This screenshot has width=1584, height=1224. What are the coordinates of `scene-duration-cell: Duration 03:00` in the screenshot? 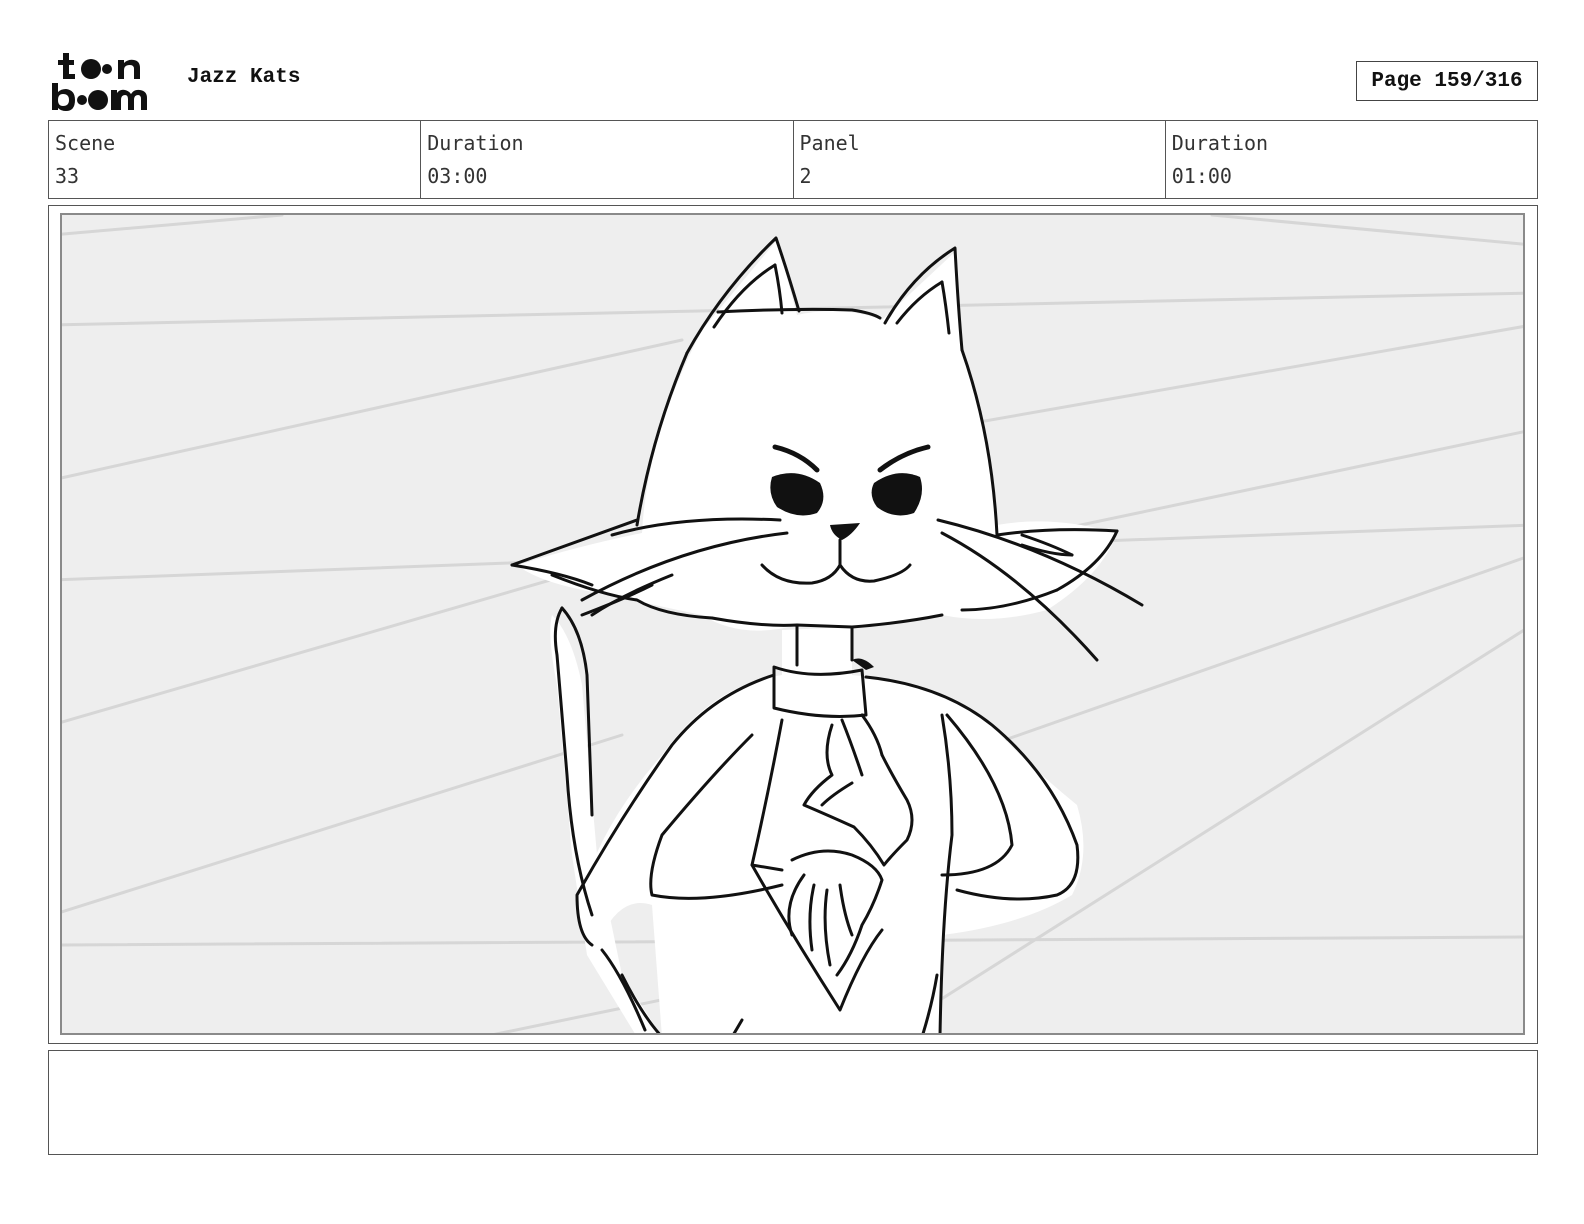 It's located at (607, 159).